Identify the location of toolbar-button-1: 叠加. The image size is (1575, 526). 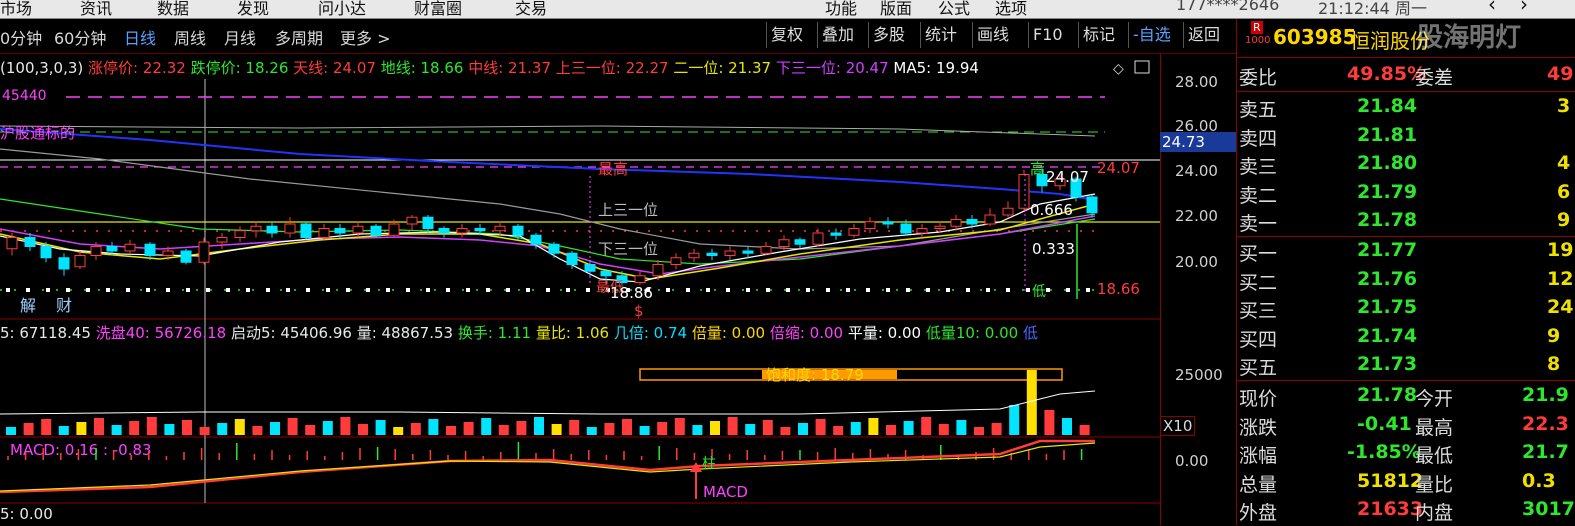
(837, 35).